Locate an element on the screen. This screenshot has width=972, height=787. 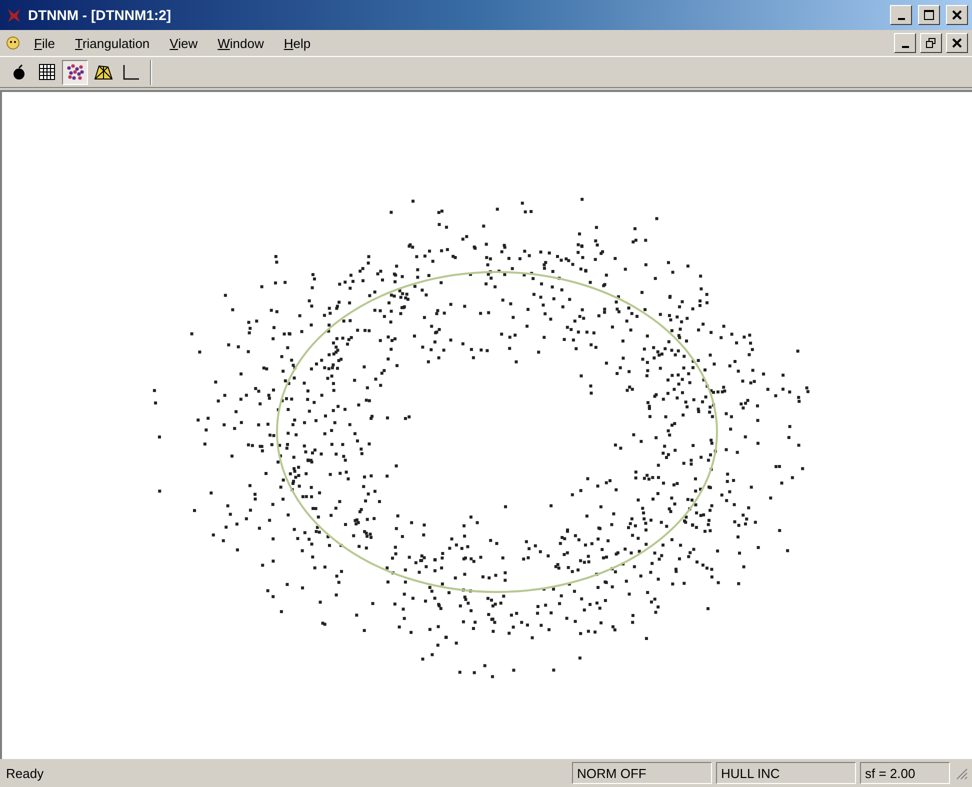
grid-icon is located at coordinates (47, 72).